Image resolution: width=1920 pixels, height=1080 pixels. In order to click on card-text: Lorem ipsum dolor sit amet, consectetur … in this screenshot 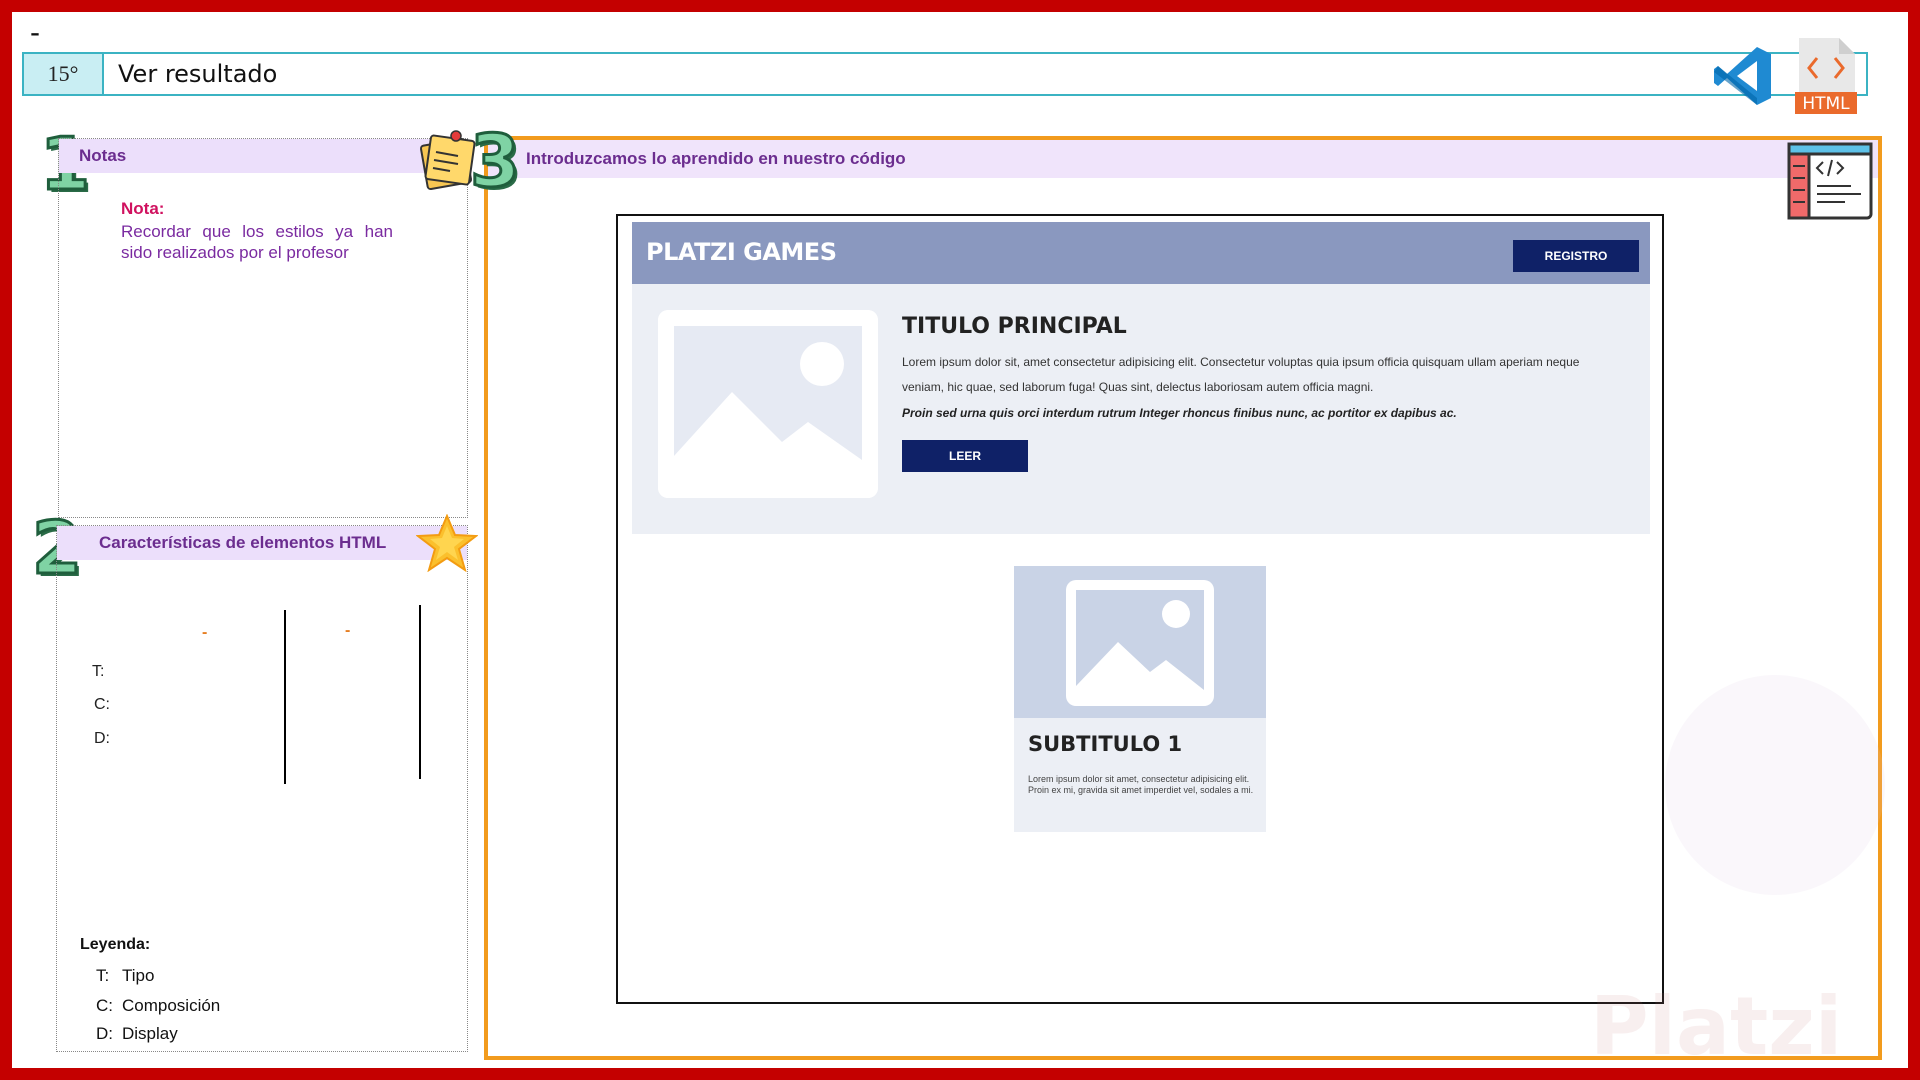, I will do `click(1141, 784)`.